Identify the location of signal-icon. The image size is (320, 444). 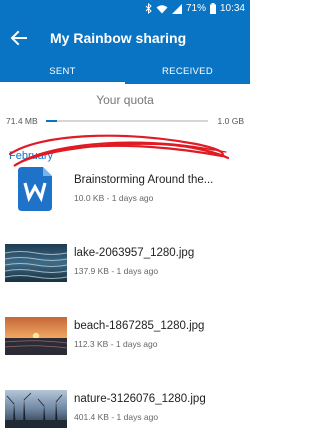
(176, 8).